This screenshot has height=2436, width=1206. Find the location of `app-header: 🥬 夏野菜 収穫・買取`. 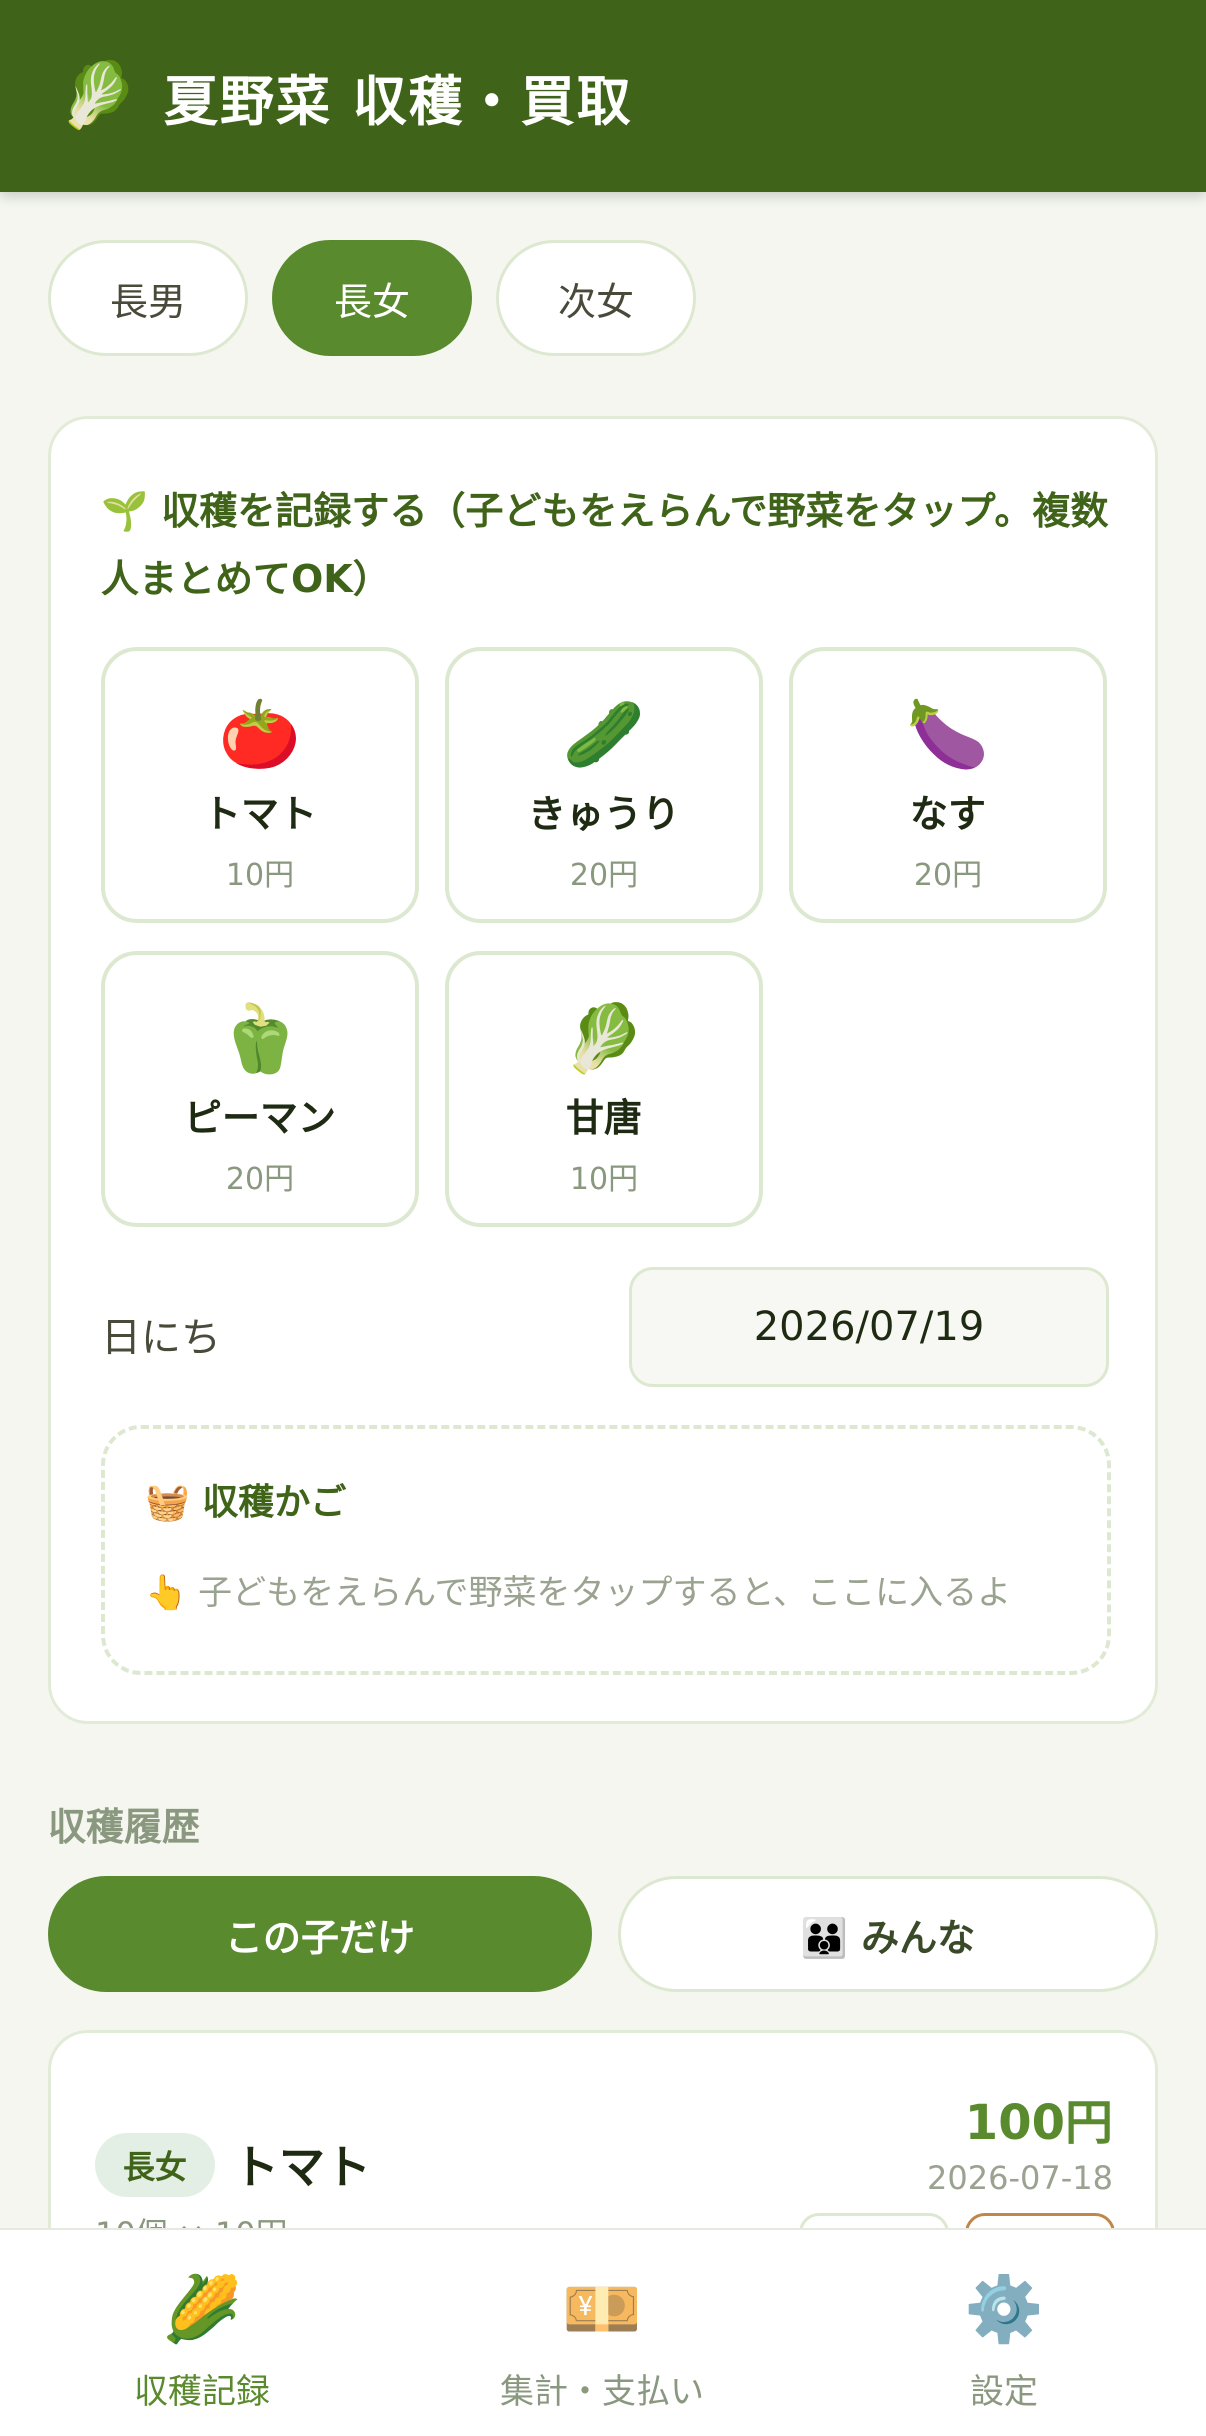

app-header: 🥬 夏野菜 収穫・買取 is located at coordinates (603, 96).